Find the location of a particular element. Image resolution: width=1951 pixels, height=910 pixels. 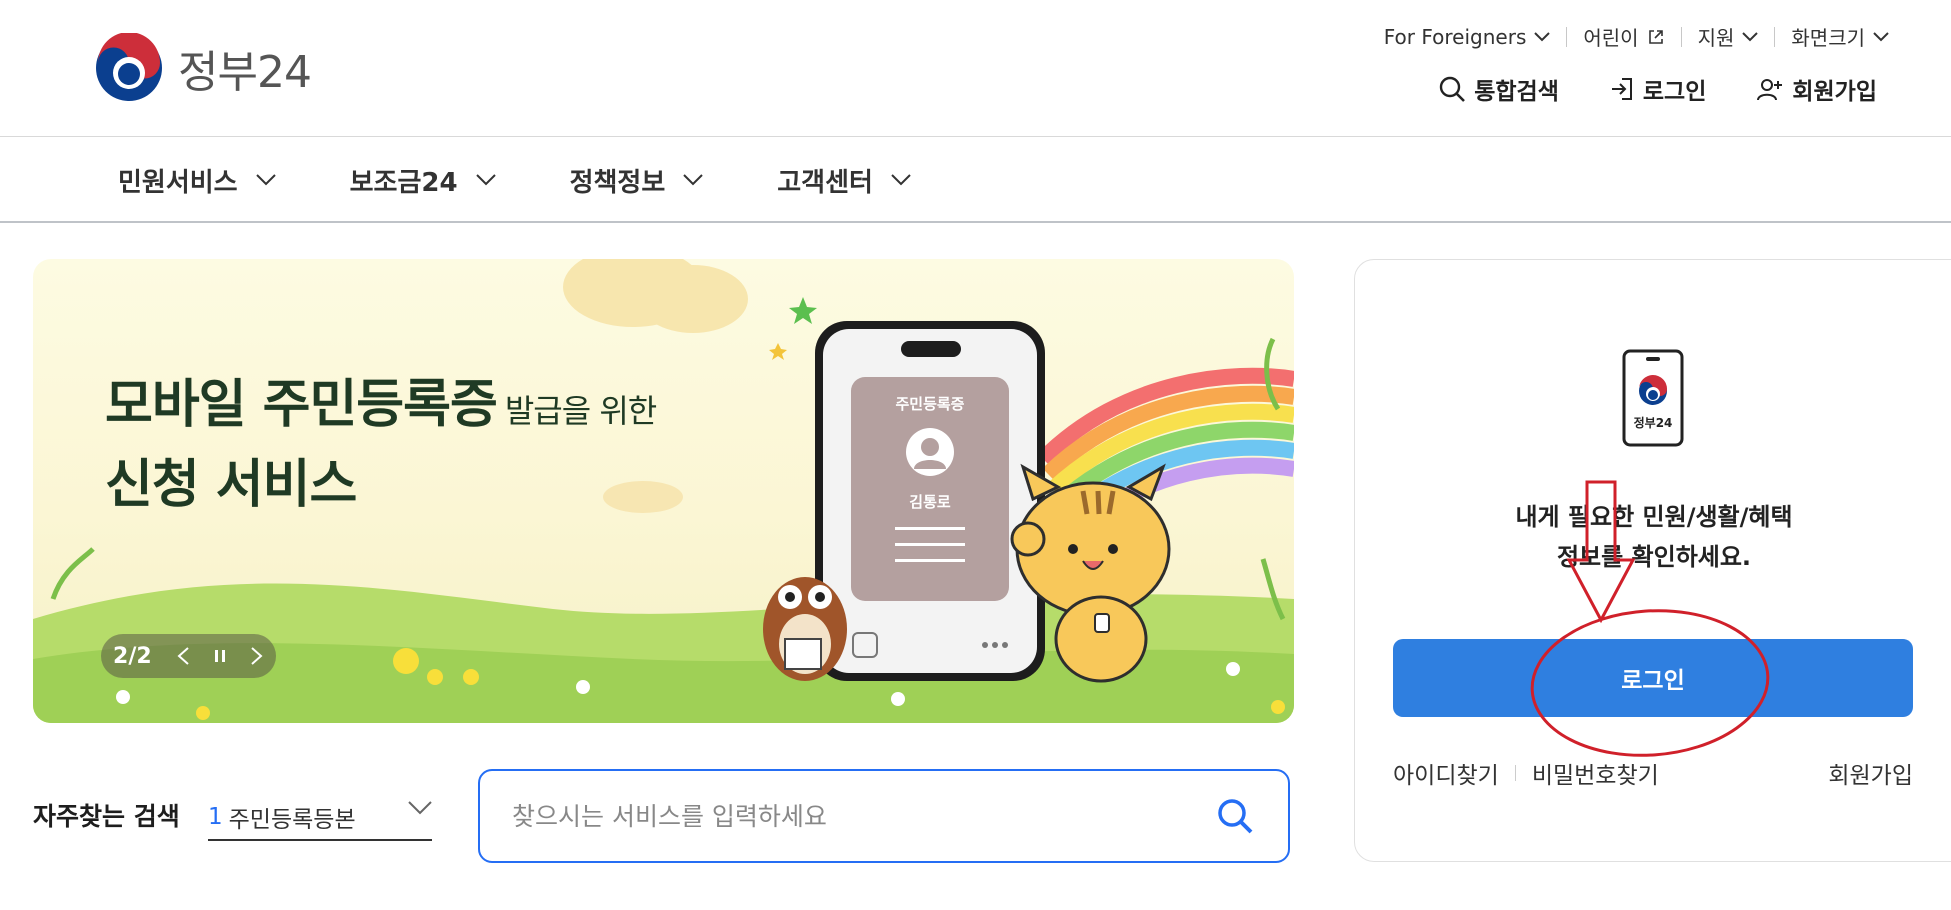

pause-icon is located at coordinates (220, 656).